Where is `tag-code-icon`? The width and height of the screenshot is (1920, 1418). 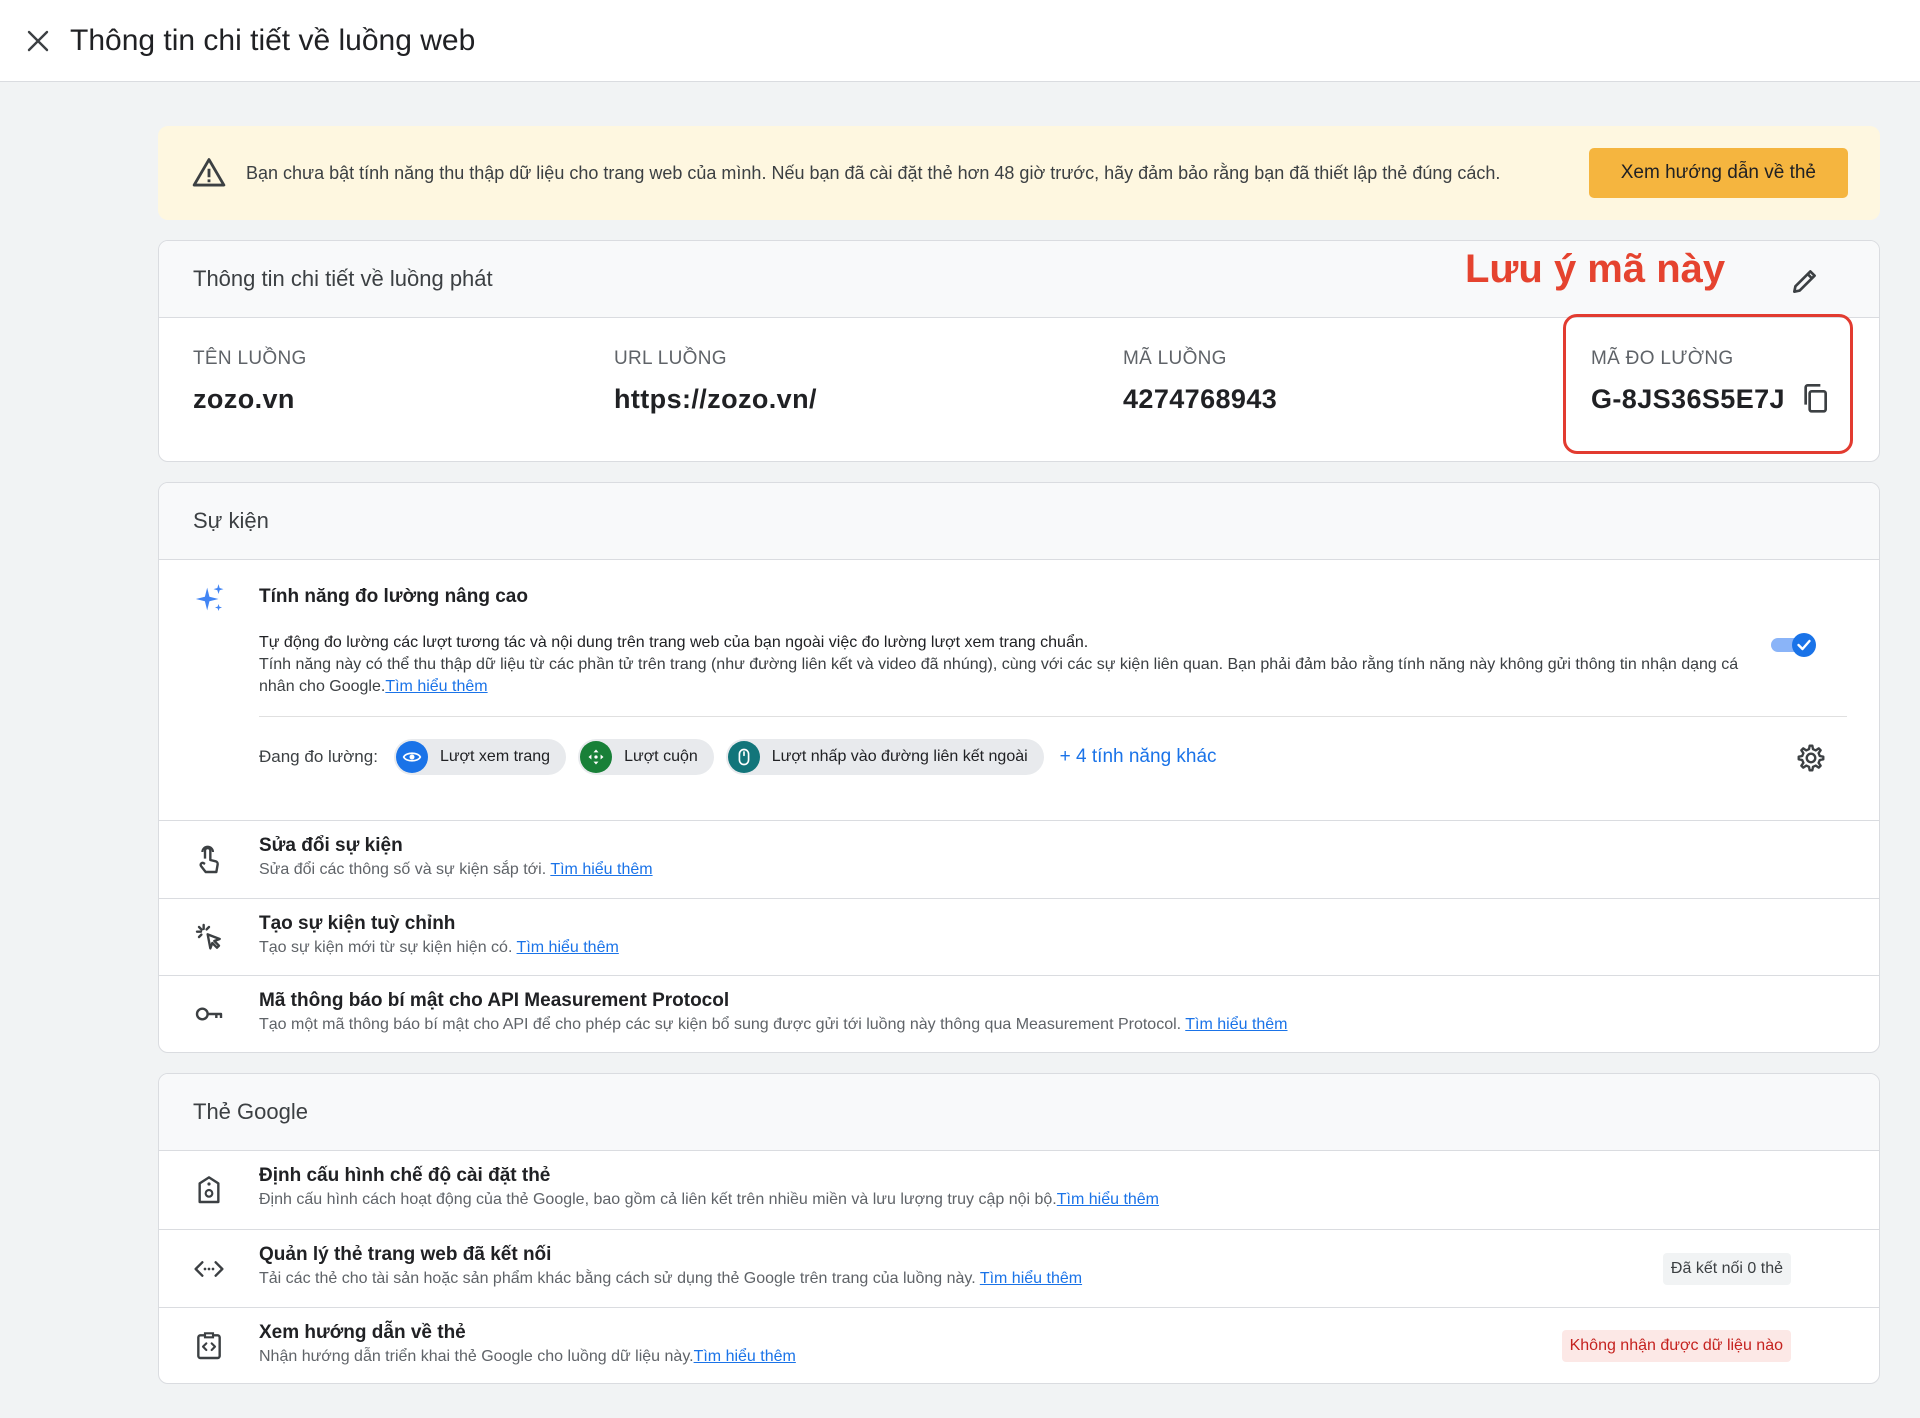 tag-code-icon is located at coordinates (209, 1345).